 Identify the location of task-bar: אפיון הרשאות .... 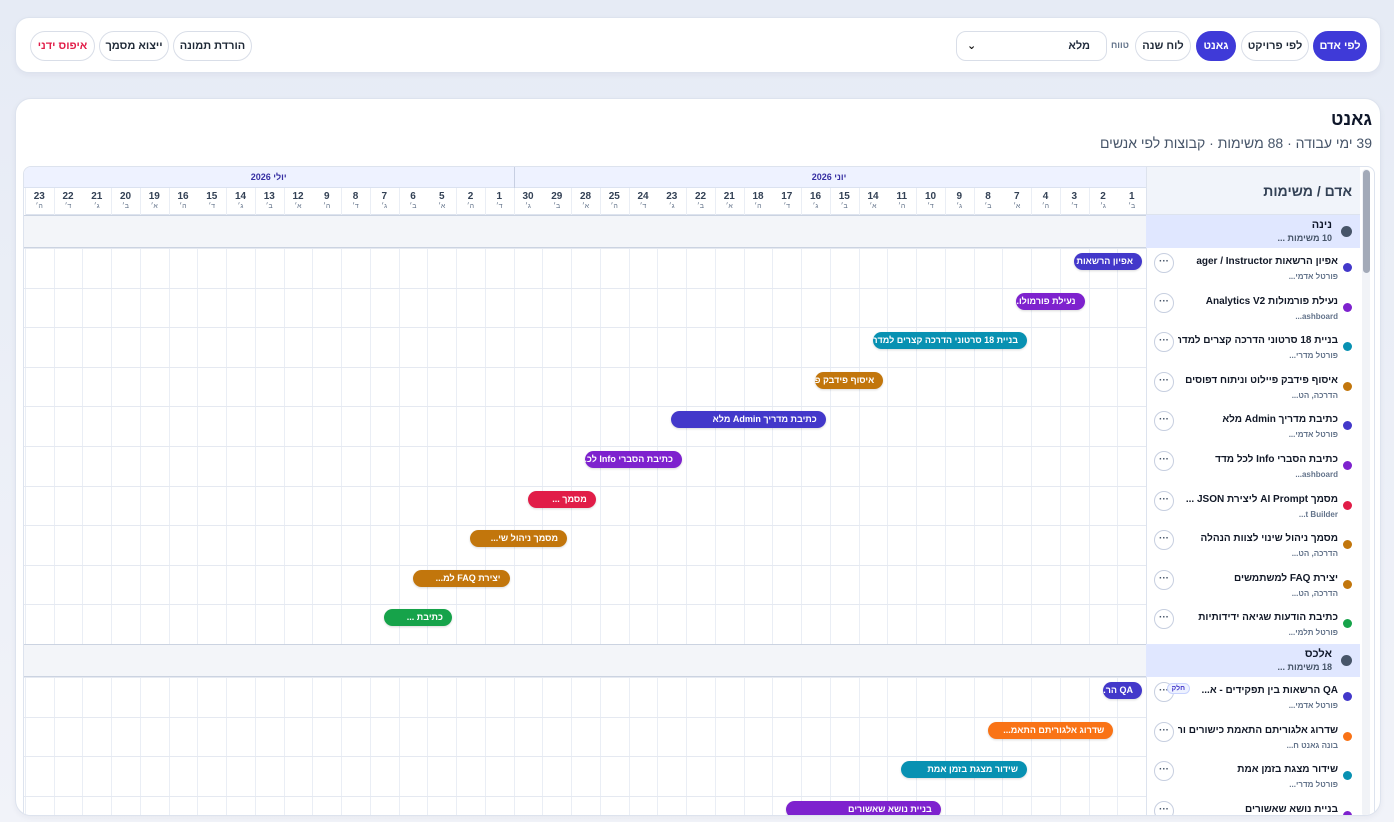
(1107, 261).